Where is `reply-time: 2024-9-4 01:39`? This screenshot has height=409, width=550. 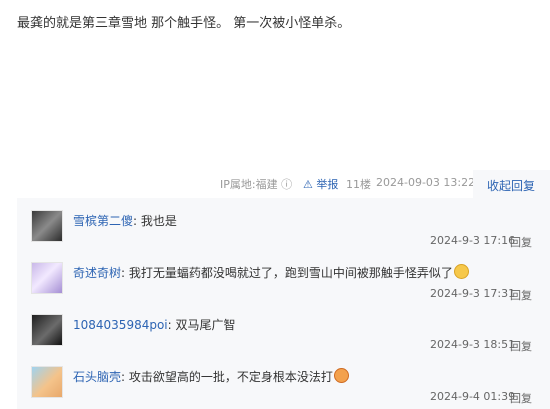 reply-time: 2024-9-4 01:39 is located at coordinates (473, 396).